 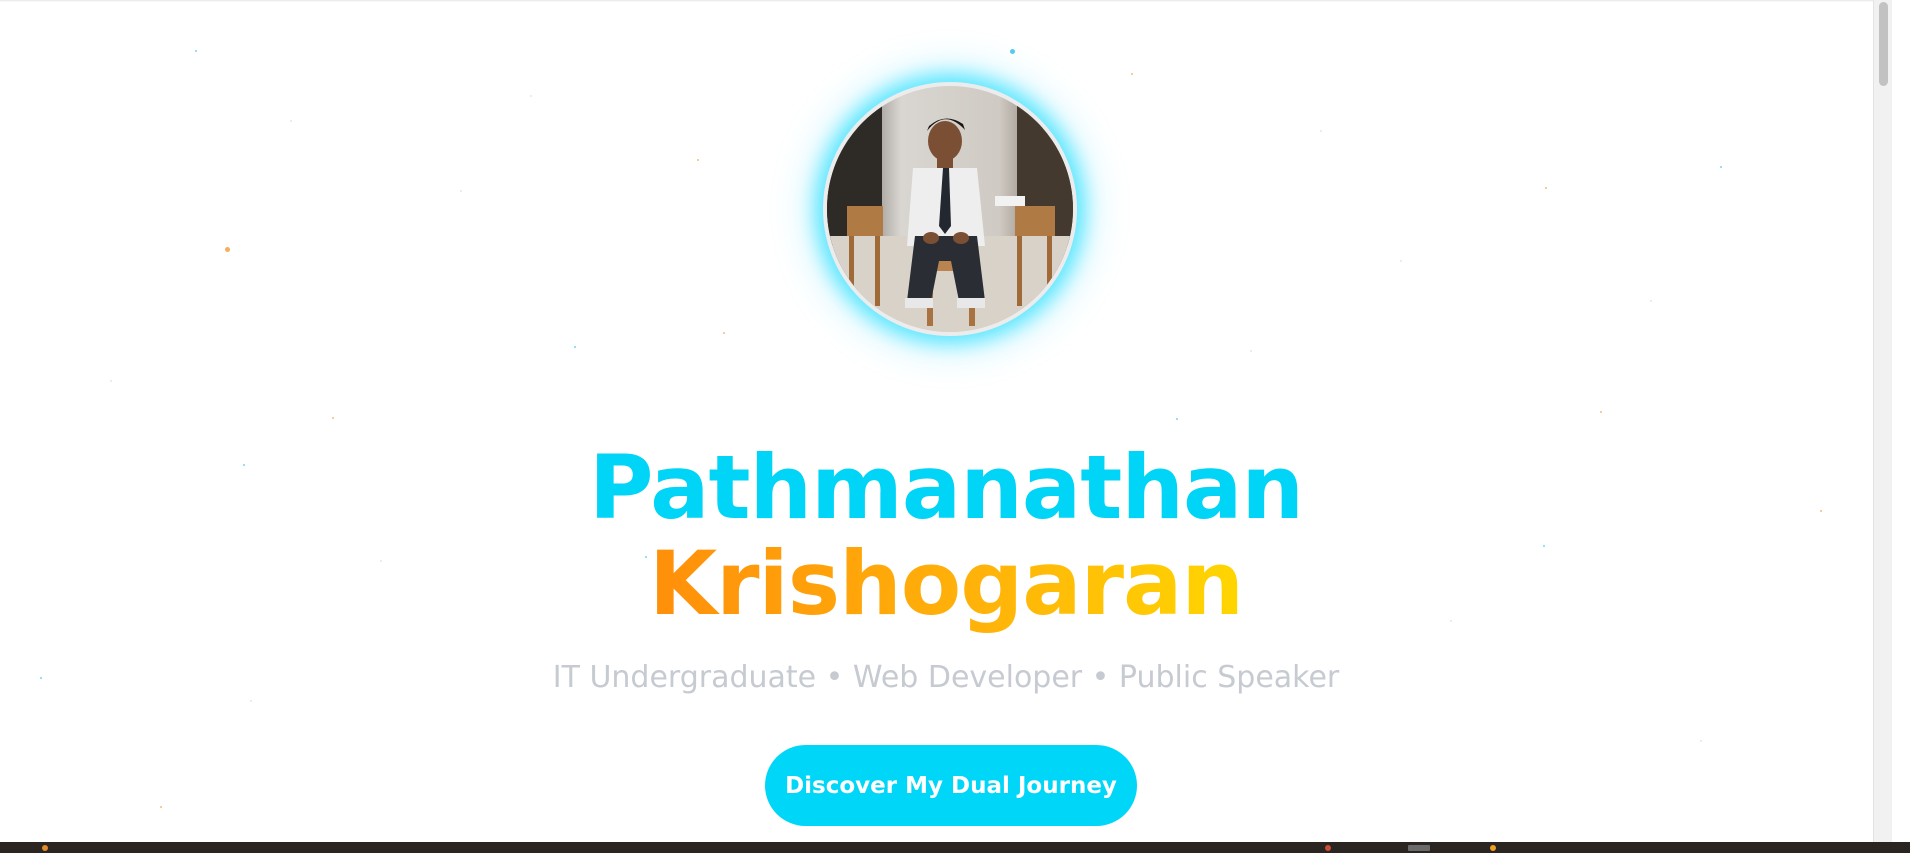 I want to click on taskbar-strip, so click(x=955, y=847).